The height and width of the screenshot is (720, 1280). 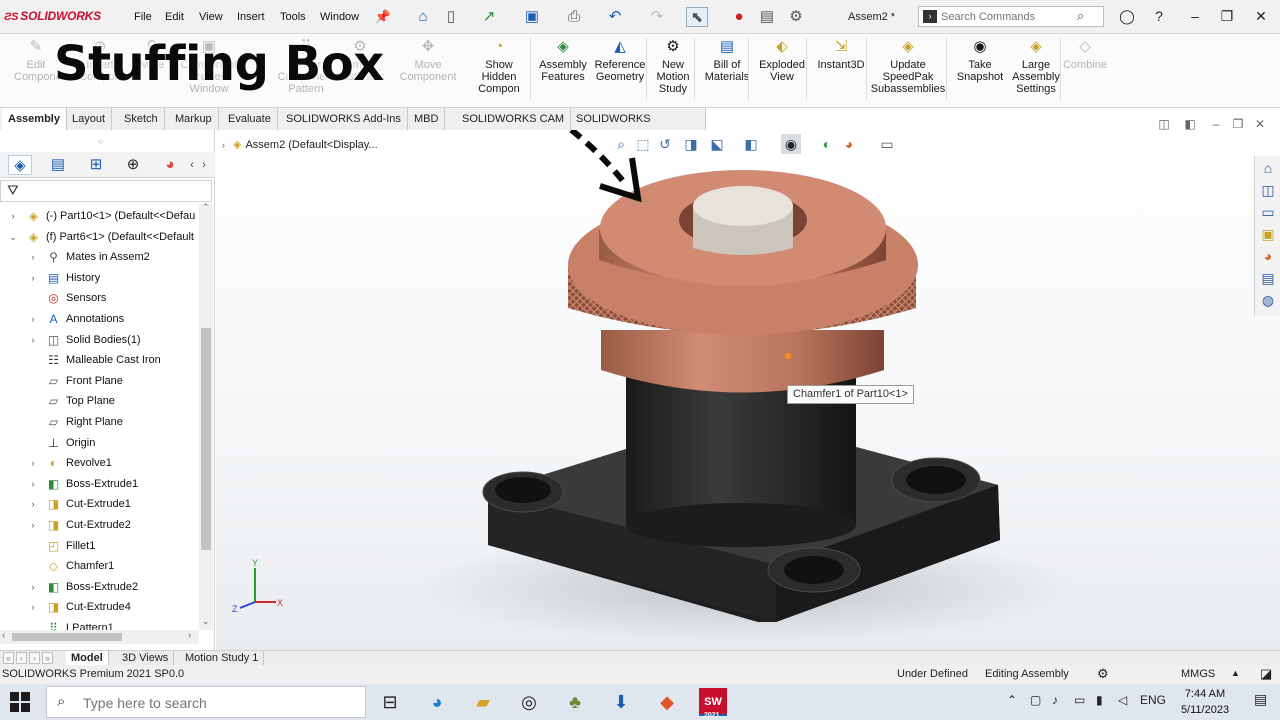 I want to click on tree-item: ⊥ Origin, so click(x=99, y=443).